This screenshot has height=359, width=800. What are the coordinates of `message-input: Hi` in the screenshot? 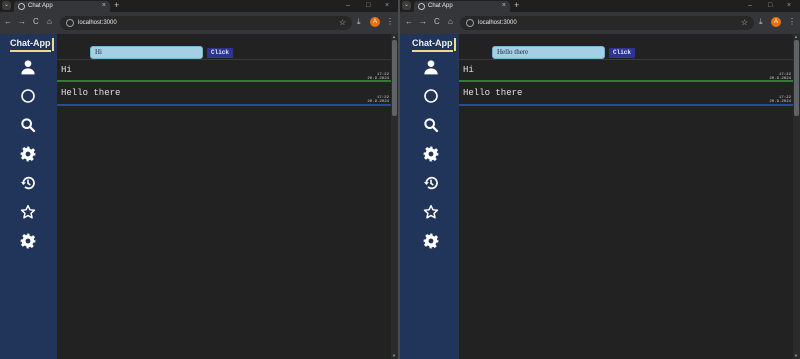 It's located at (146, 52).